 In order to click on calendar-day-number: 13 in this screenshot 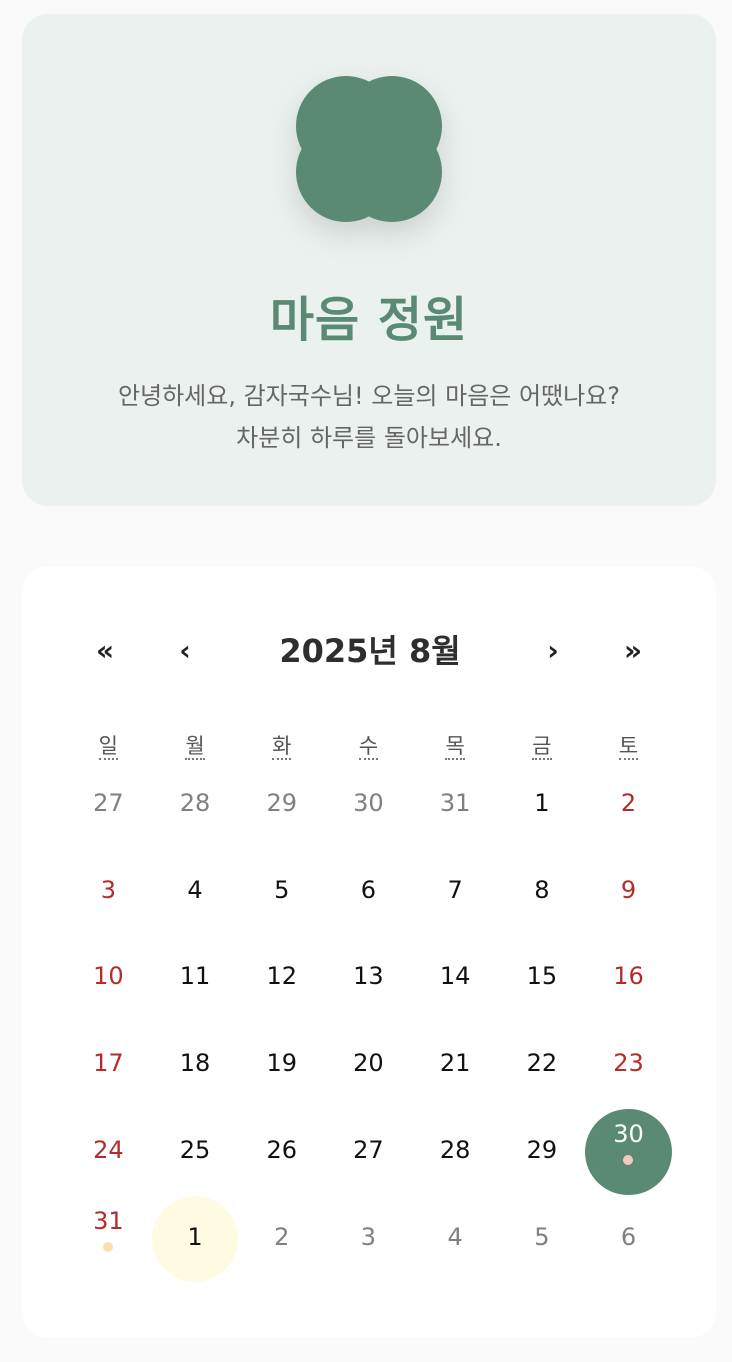, I will do `click(368, 976)`.